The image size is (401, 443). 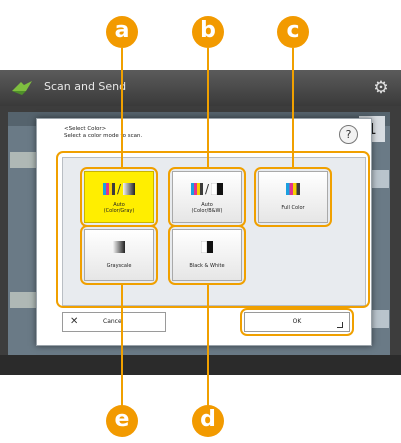 What do you see at coordinates (208, 347) in the screenshot?
I see `leader-line-d` at bounding box center [208, 347].